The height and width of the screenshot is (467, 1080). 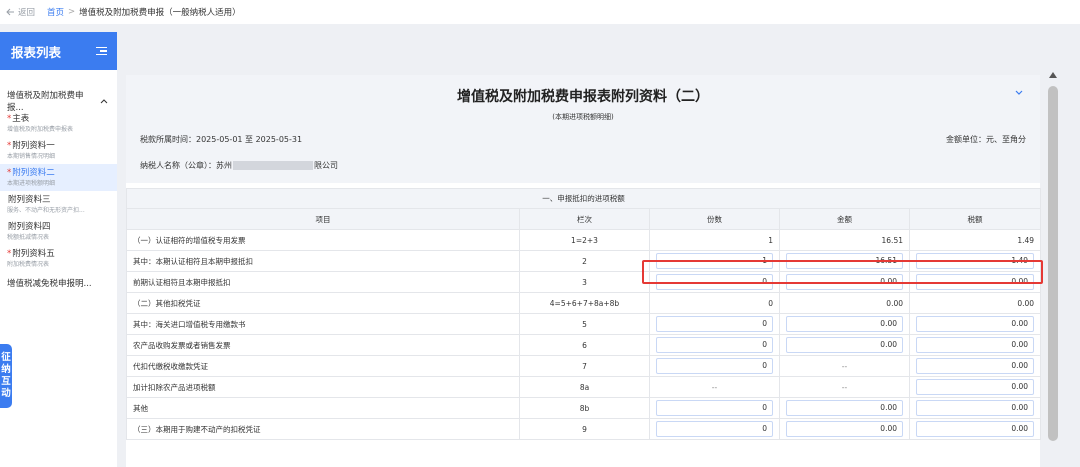 I want to click on form-subtitle: (本期进项税额明细), so click(x=583, y=117).